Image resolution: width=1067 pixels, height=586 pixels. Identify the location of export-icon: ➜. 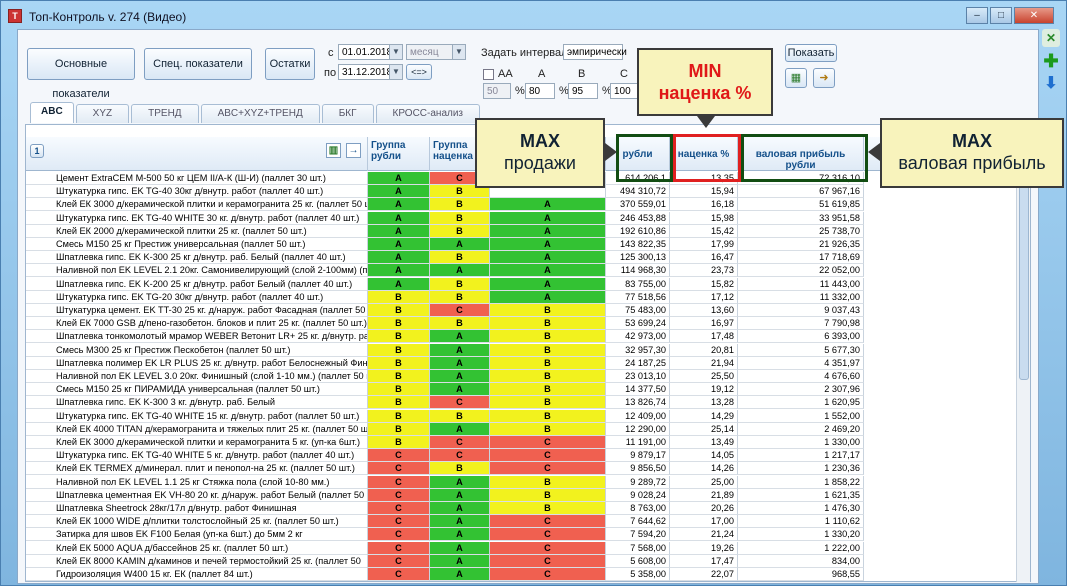
(824, 78).